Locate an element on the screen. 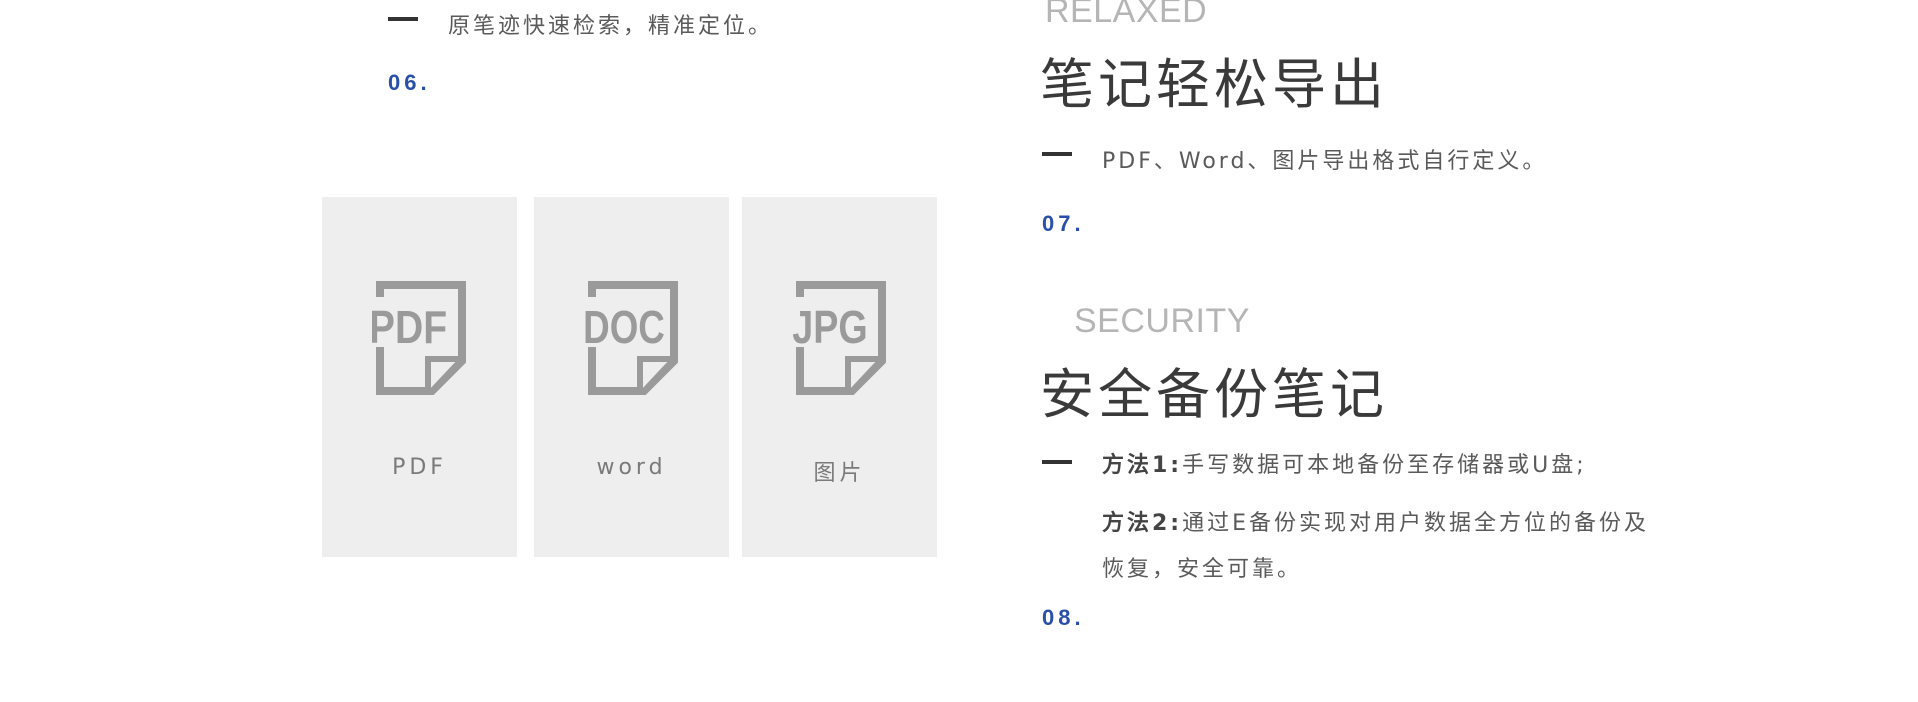  method-1-text: 手写数据可本地备份至存储器或U盘; is located at coordinates (1384, 465).